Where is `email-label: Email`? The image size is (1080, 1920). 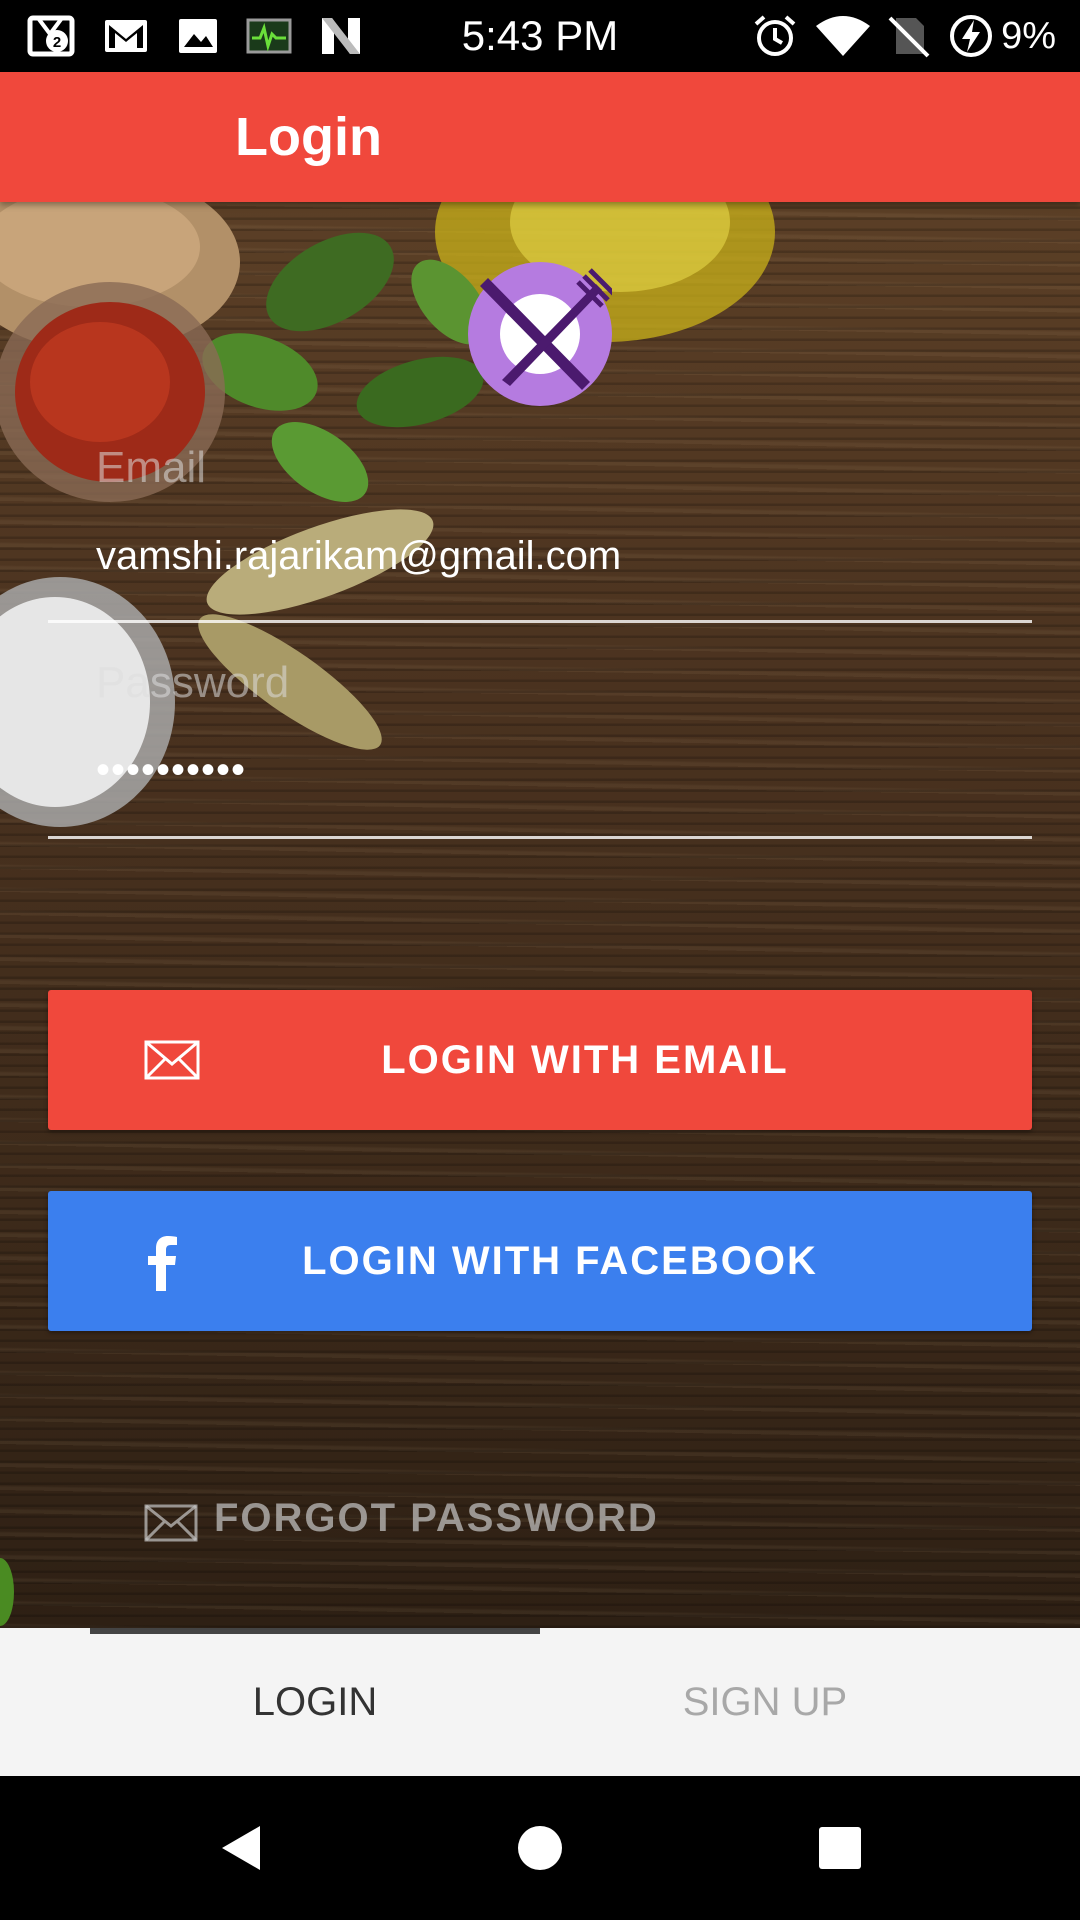 email-label: Email is located at coordinates (151, 467).